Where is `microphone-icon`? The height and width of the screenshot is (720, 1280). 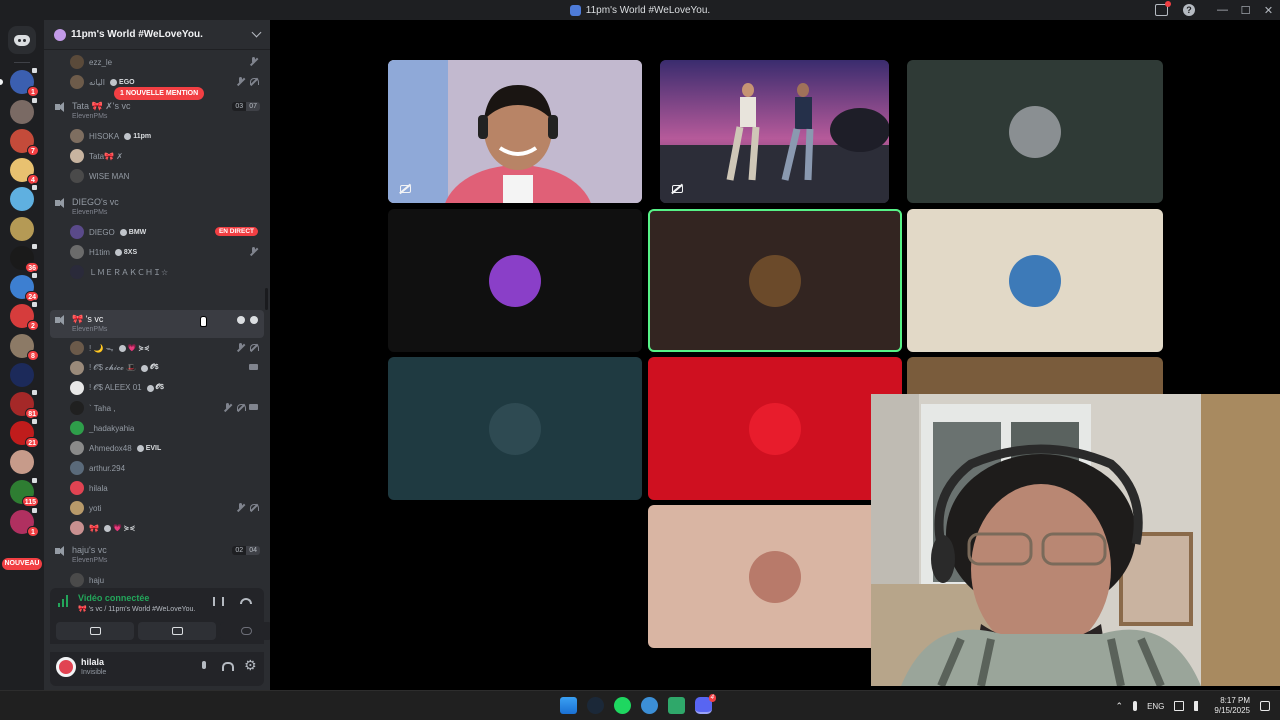
microphone-icon is located at coordinates (204, 667).